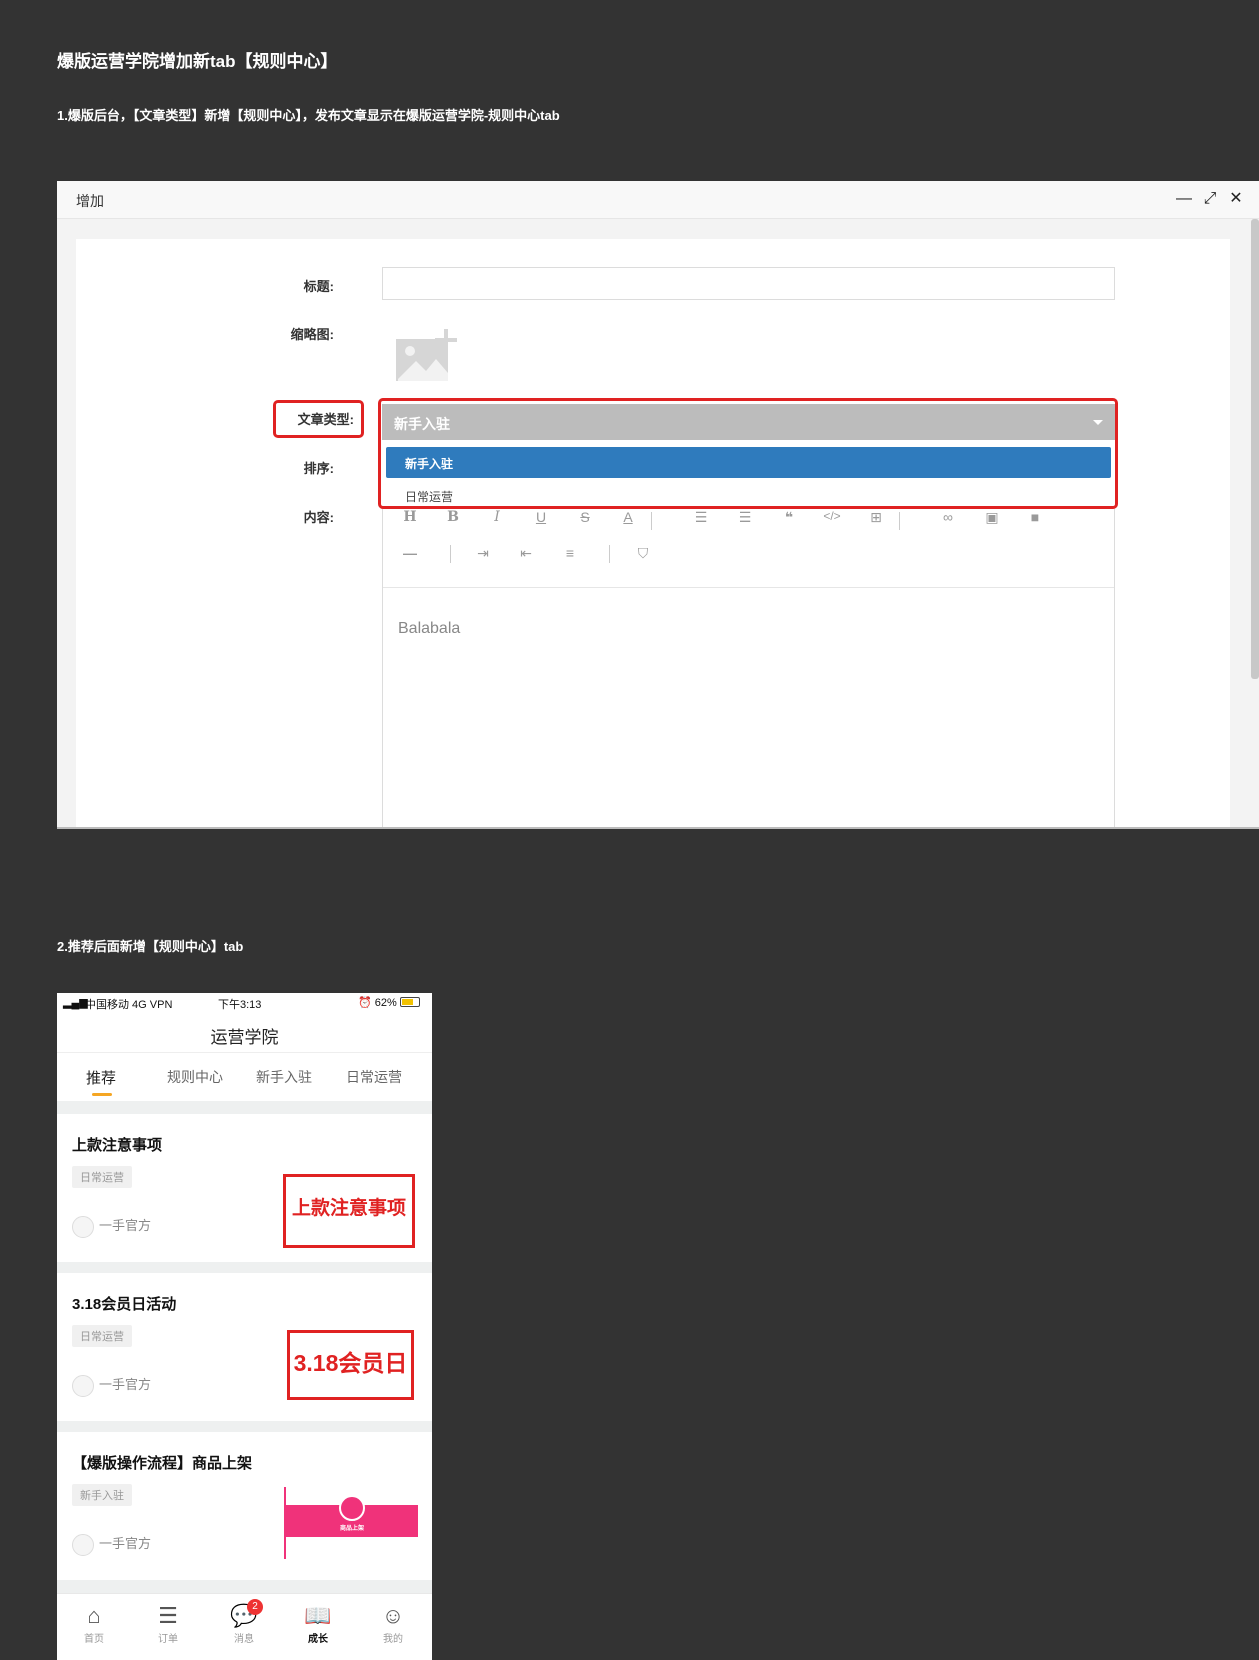 This screenshot has height=1660, width=1259. What do you see at coordinates (102, 1094) in the screenshot?
I see `active-tab-indicator` at bounding box center [102, 1094].